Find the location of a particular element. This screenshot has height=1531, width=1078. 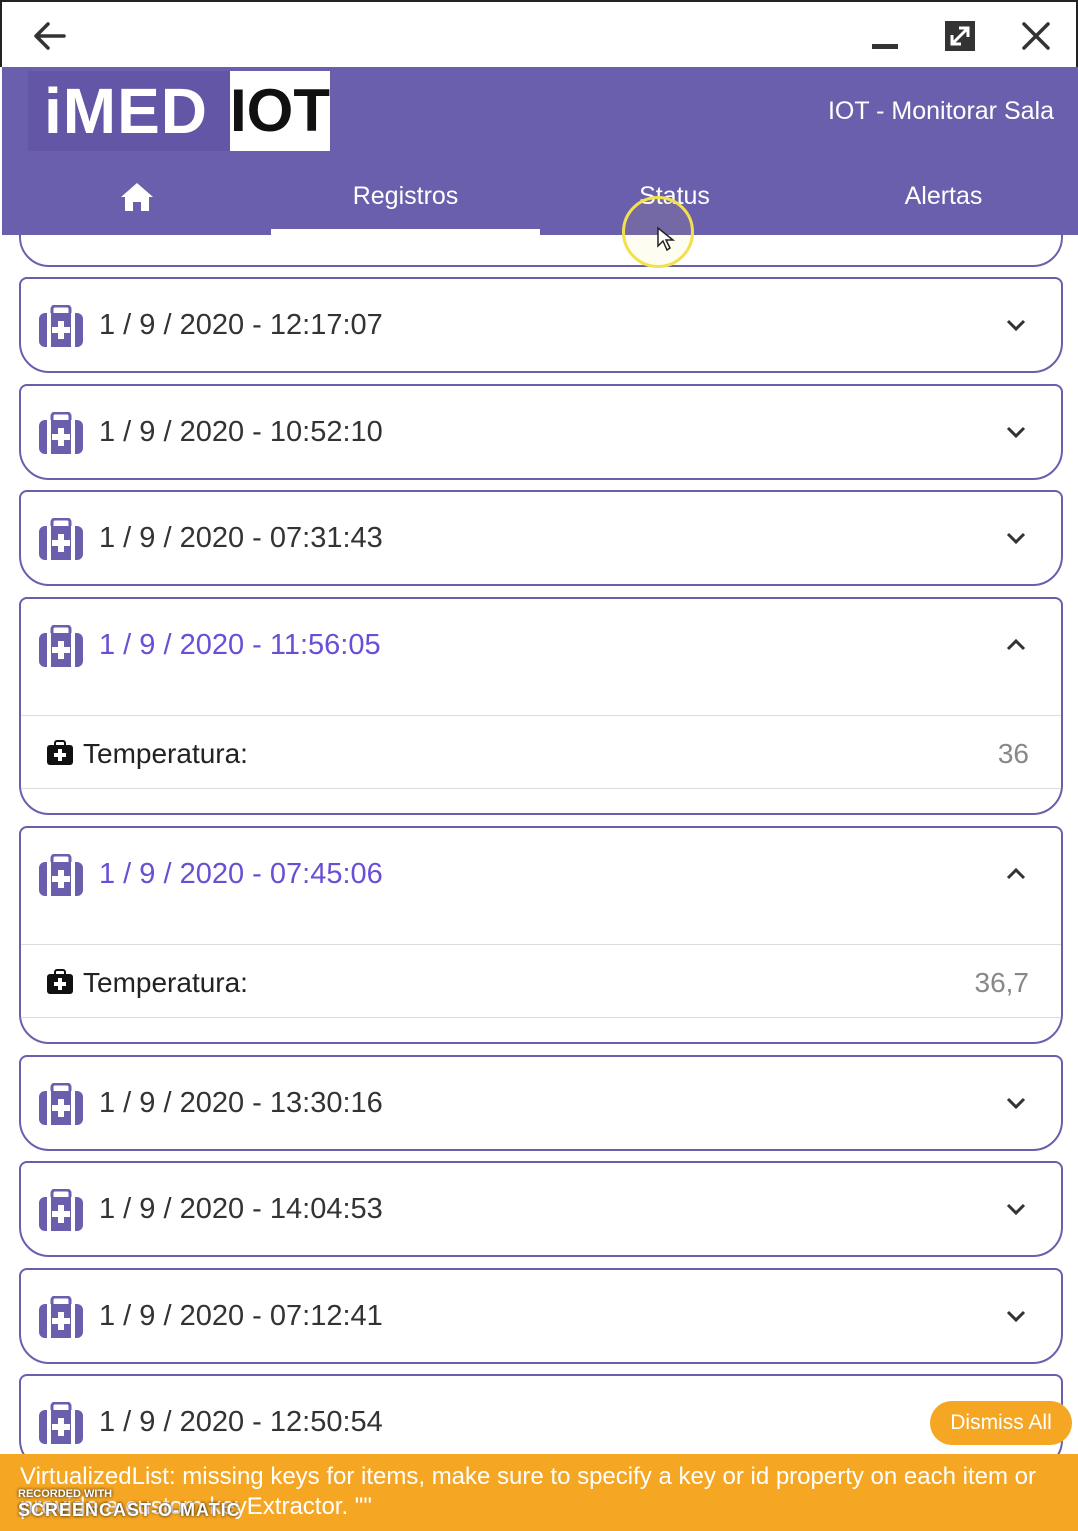

record-date: 1 / 9 / 2020 - 11:56:05 is located at coordinates (240, 645).